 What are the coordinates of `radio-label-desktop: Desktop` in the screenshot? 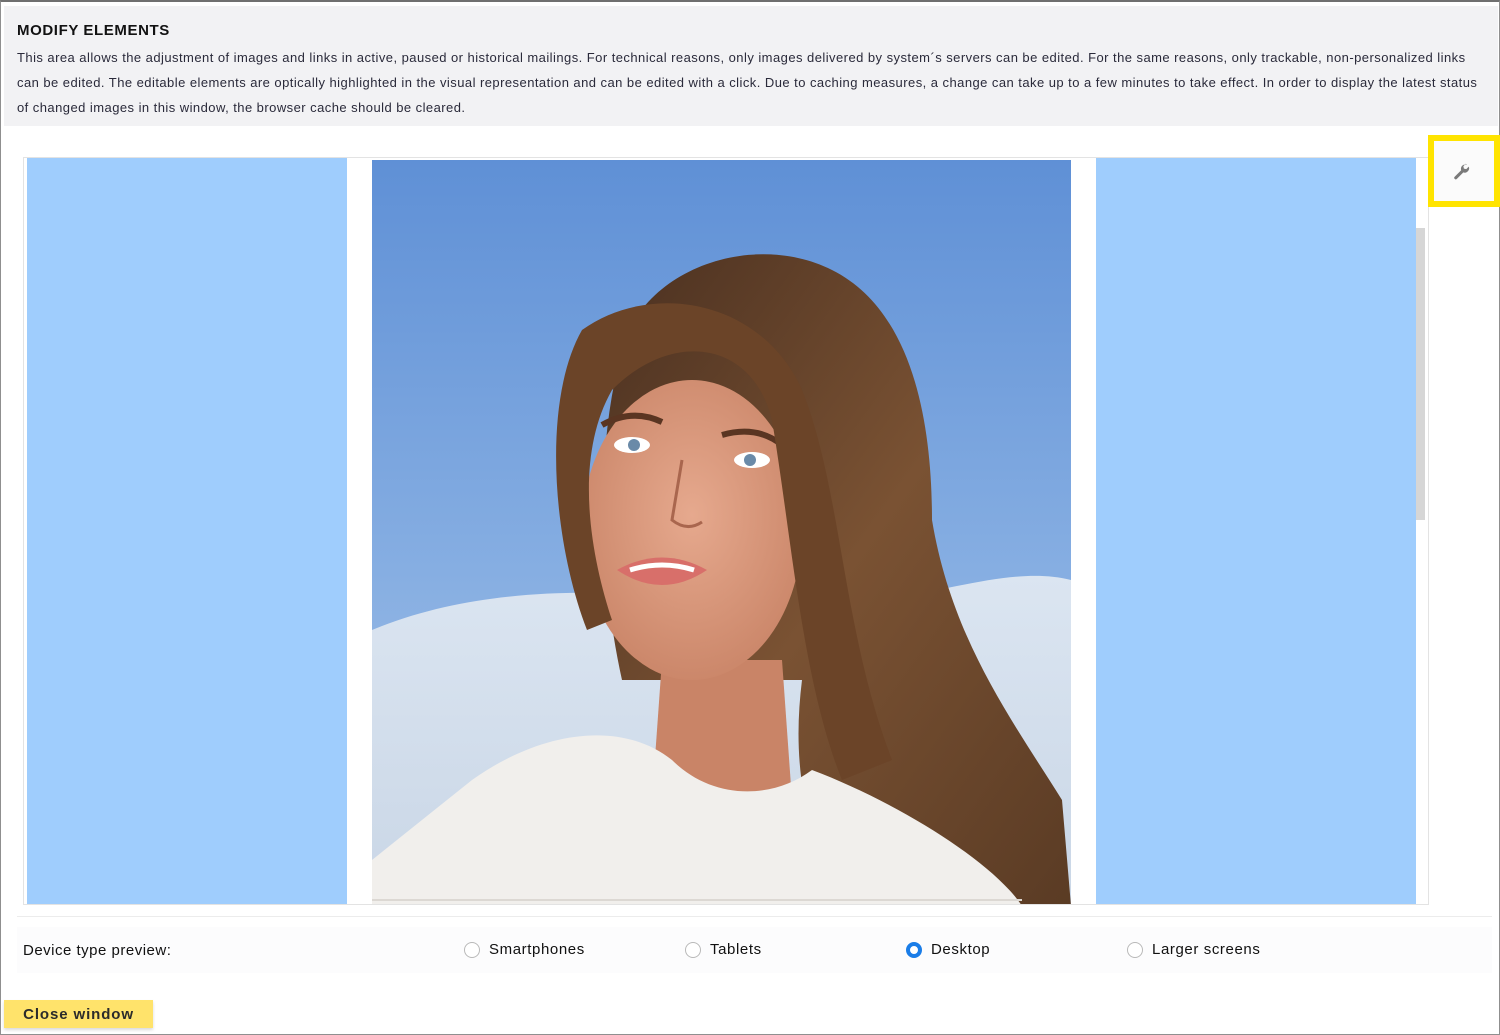 It's located at (961, 949).